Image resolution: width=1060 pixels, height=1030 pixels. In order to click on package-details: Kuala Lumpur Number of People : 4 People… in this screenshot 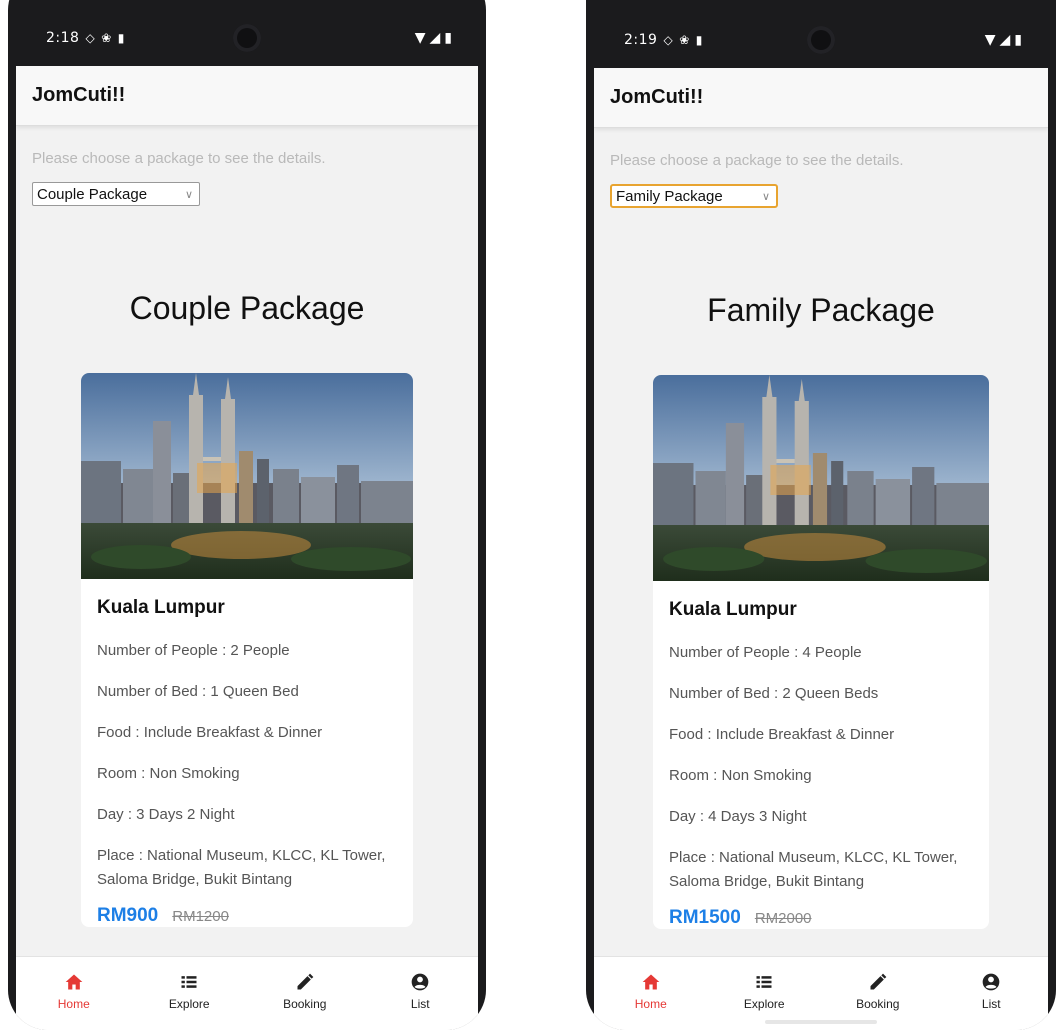, I will do `click(821, 755)`.